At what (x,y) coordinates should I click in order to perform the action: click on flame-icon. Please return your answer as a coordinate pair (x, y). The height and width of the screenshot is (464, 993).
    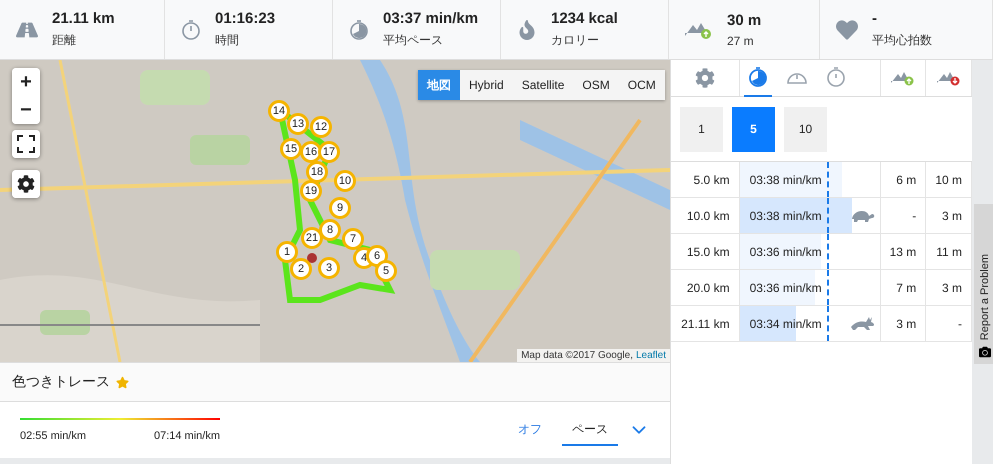
    Looking at the image, I should click on (527, 30).